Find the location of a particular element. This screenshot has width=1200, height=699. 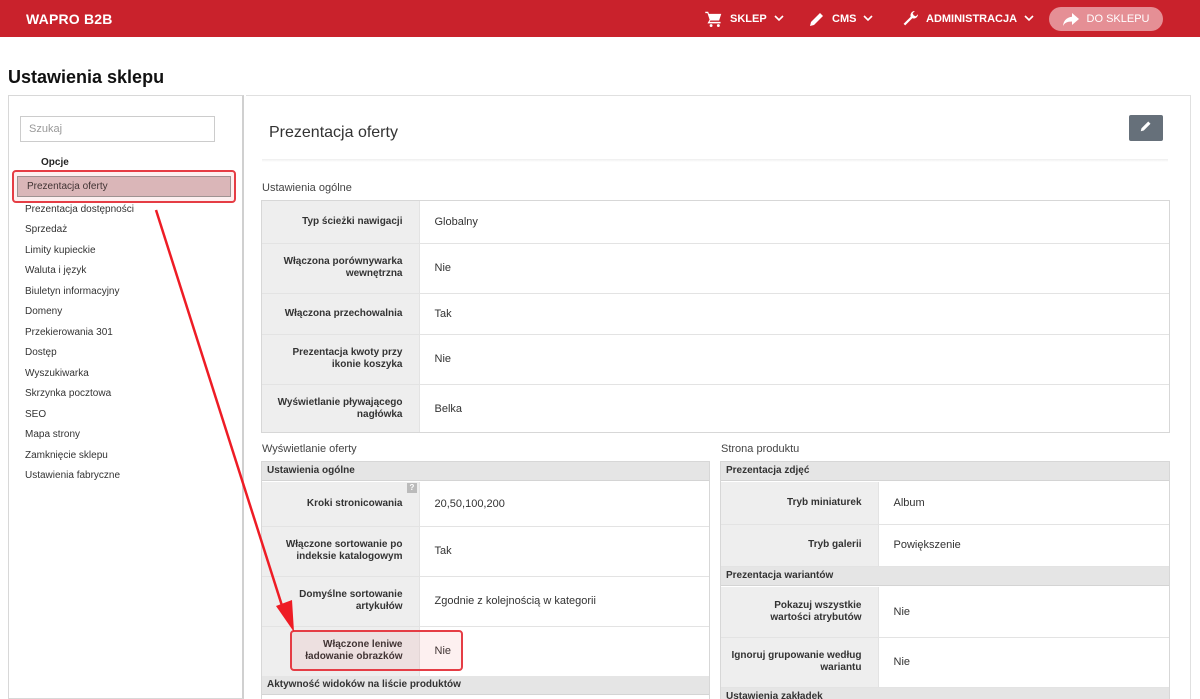

share-arrow-icon is located at coordinates (1070, 19).